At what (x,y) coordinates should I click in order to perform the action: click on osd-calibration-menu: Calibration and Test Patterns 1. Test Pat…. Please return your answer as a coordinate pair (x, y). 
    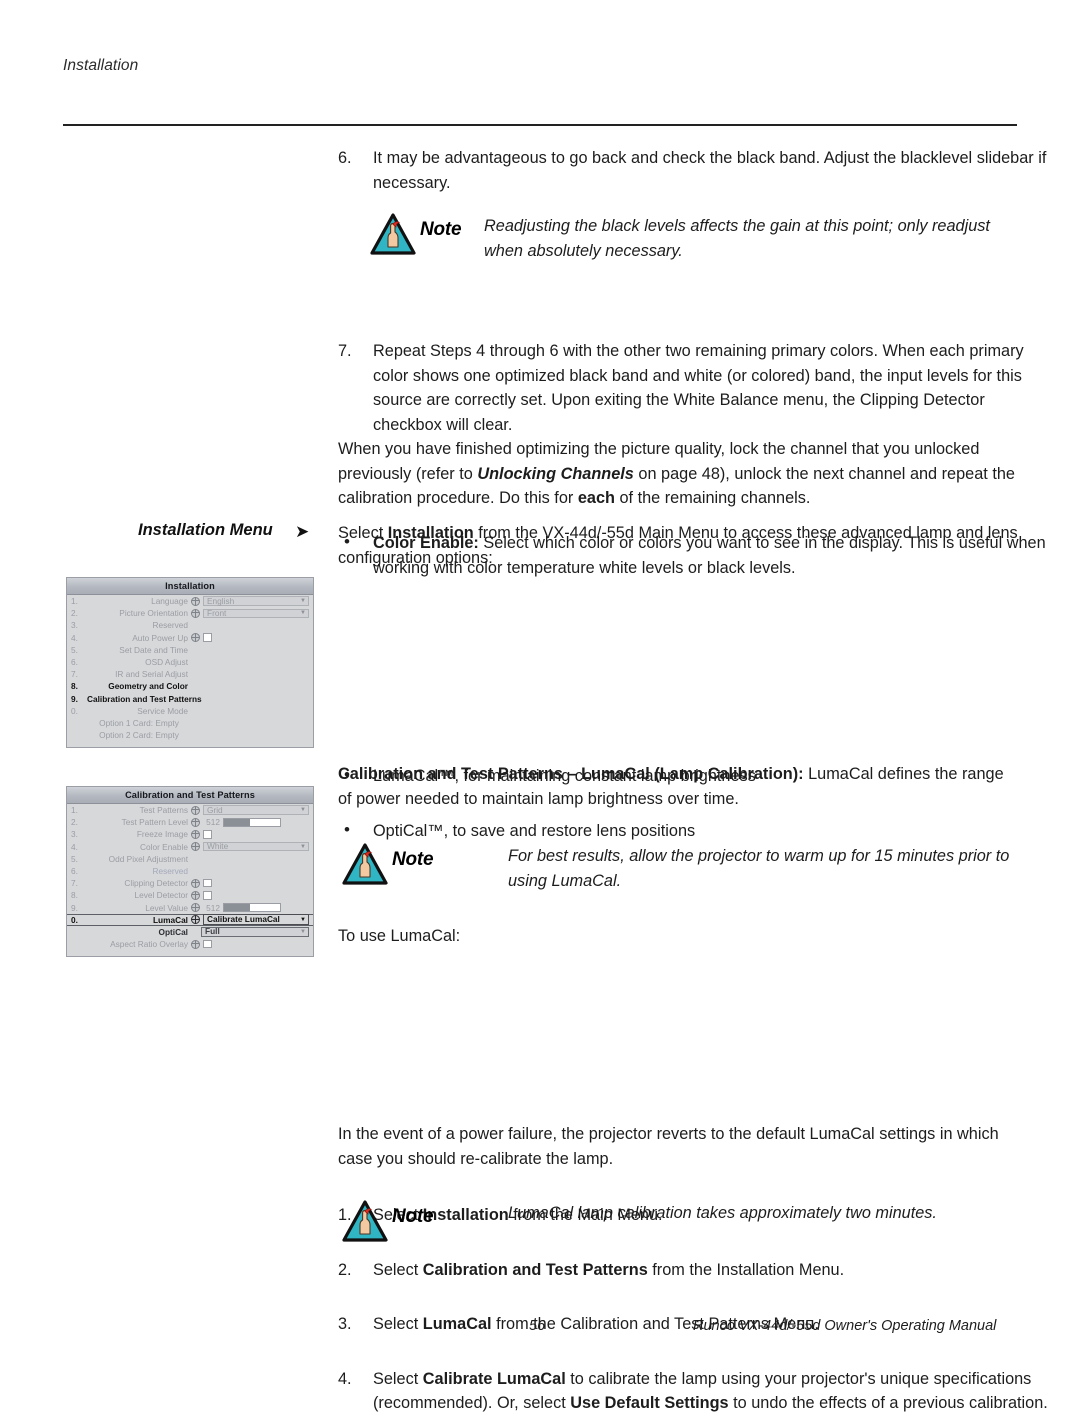
    Looking at the image, I should click on (190, 872).